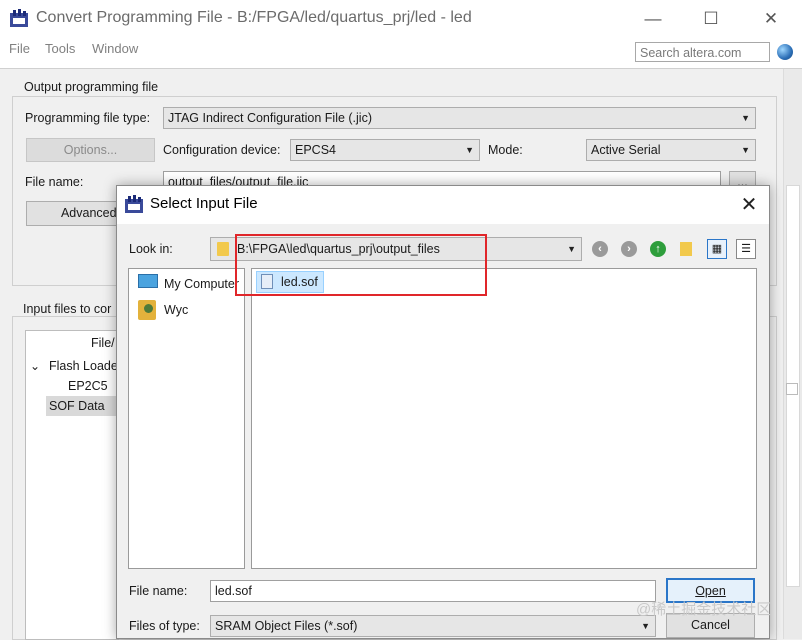 The height and width of the screenshot is (640, 802). I want to click on menu-window: Window, so click(115, 48).